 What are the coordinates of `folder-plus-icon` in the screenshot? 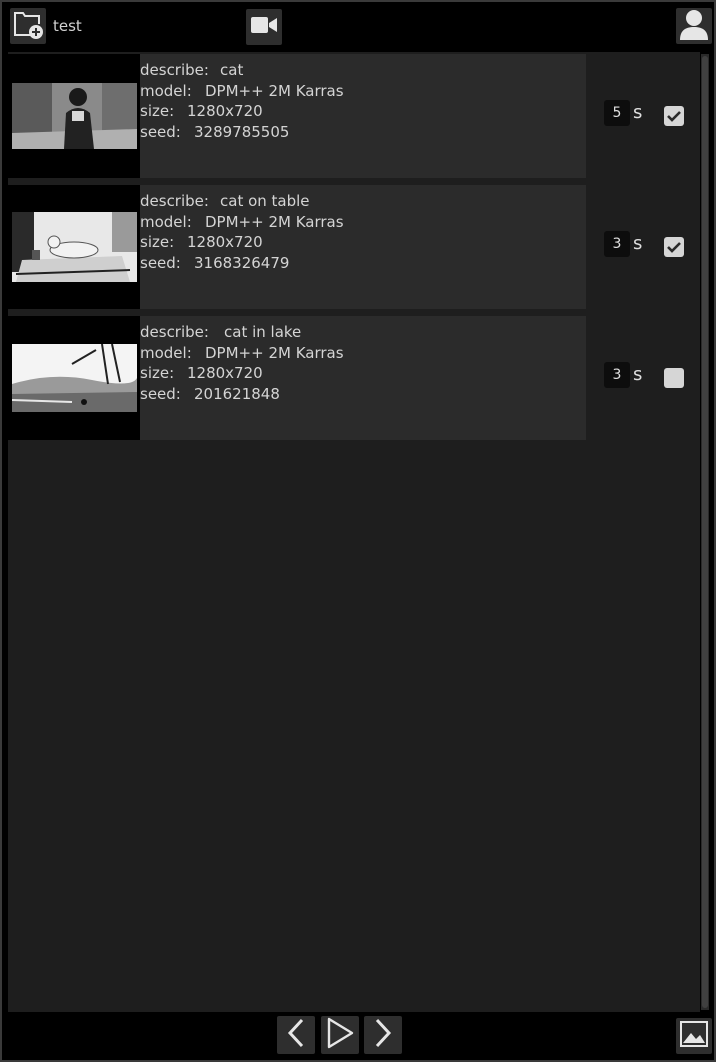 It's located at (28, 26).